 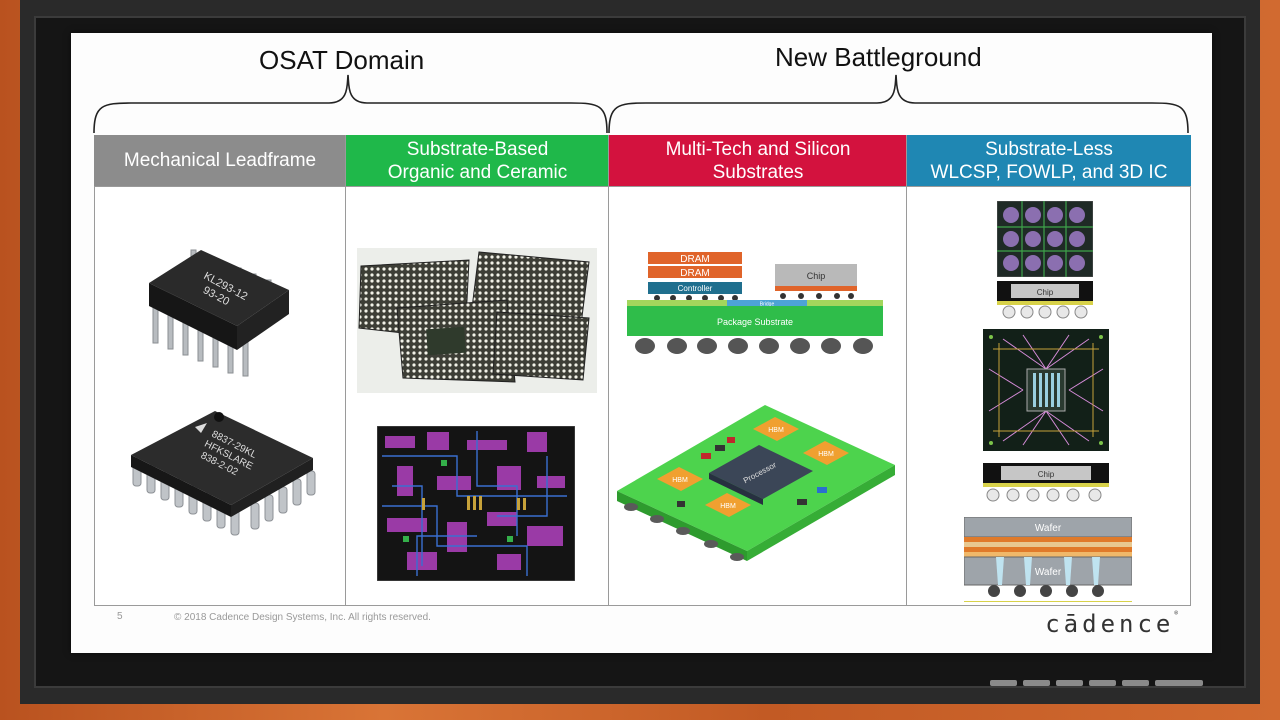 What do you see at coordinates (758, 149) in the screenshot?
I see `header-line: Multi-Tech and Silicon` at bounding box center [758, 149].